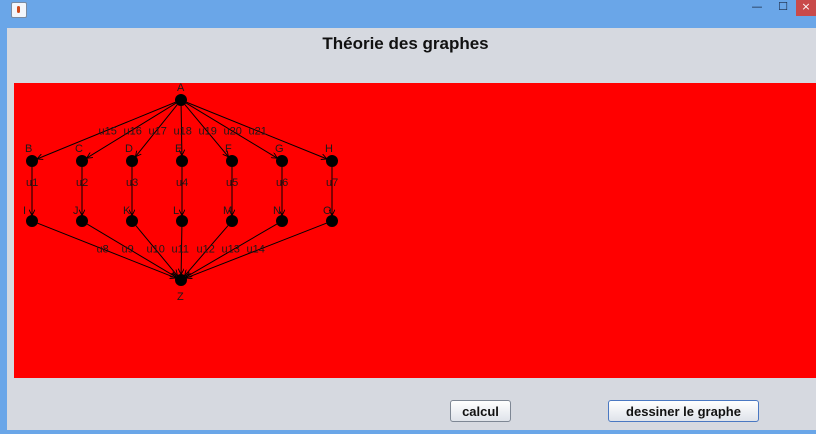  Describe the element at coordinates (411, 432) in the screenshot. I see `window-bottom-edge` at that location.